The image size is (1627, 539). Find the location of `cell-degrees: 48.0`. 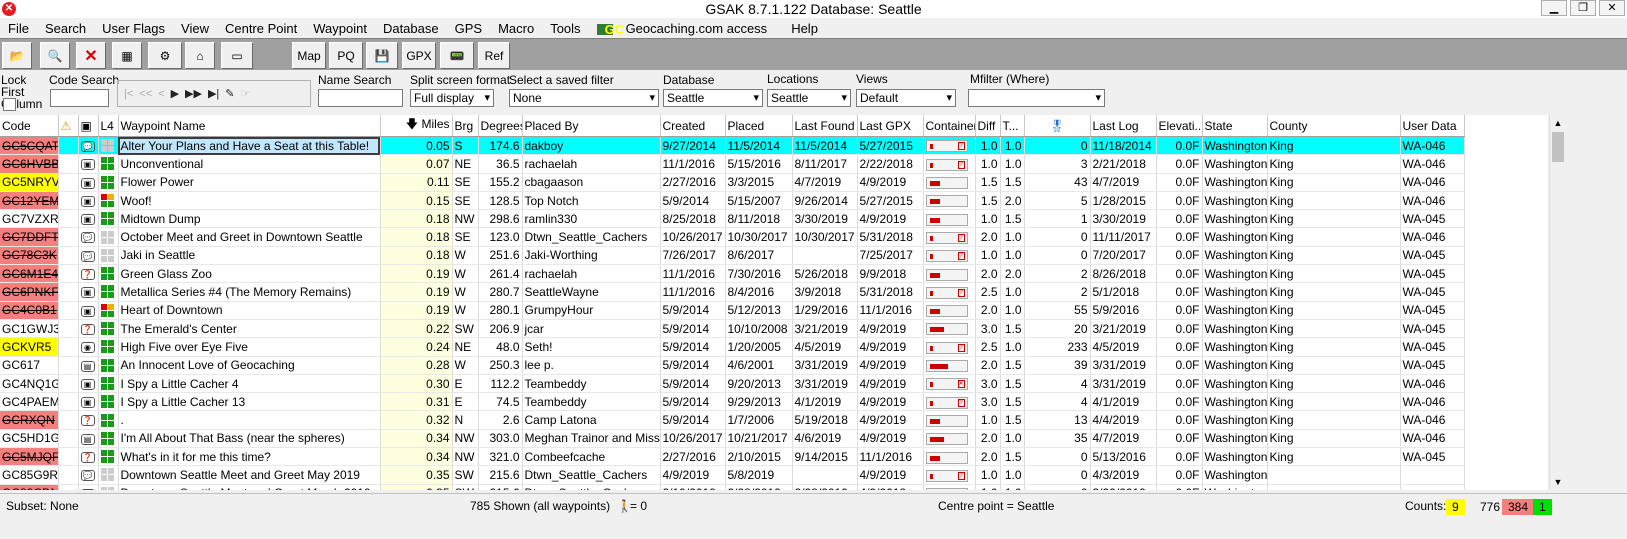

cell-degrees: 48.0 is located at coordinates (500, 347).